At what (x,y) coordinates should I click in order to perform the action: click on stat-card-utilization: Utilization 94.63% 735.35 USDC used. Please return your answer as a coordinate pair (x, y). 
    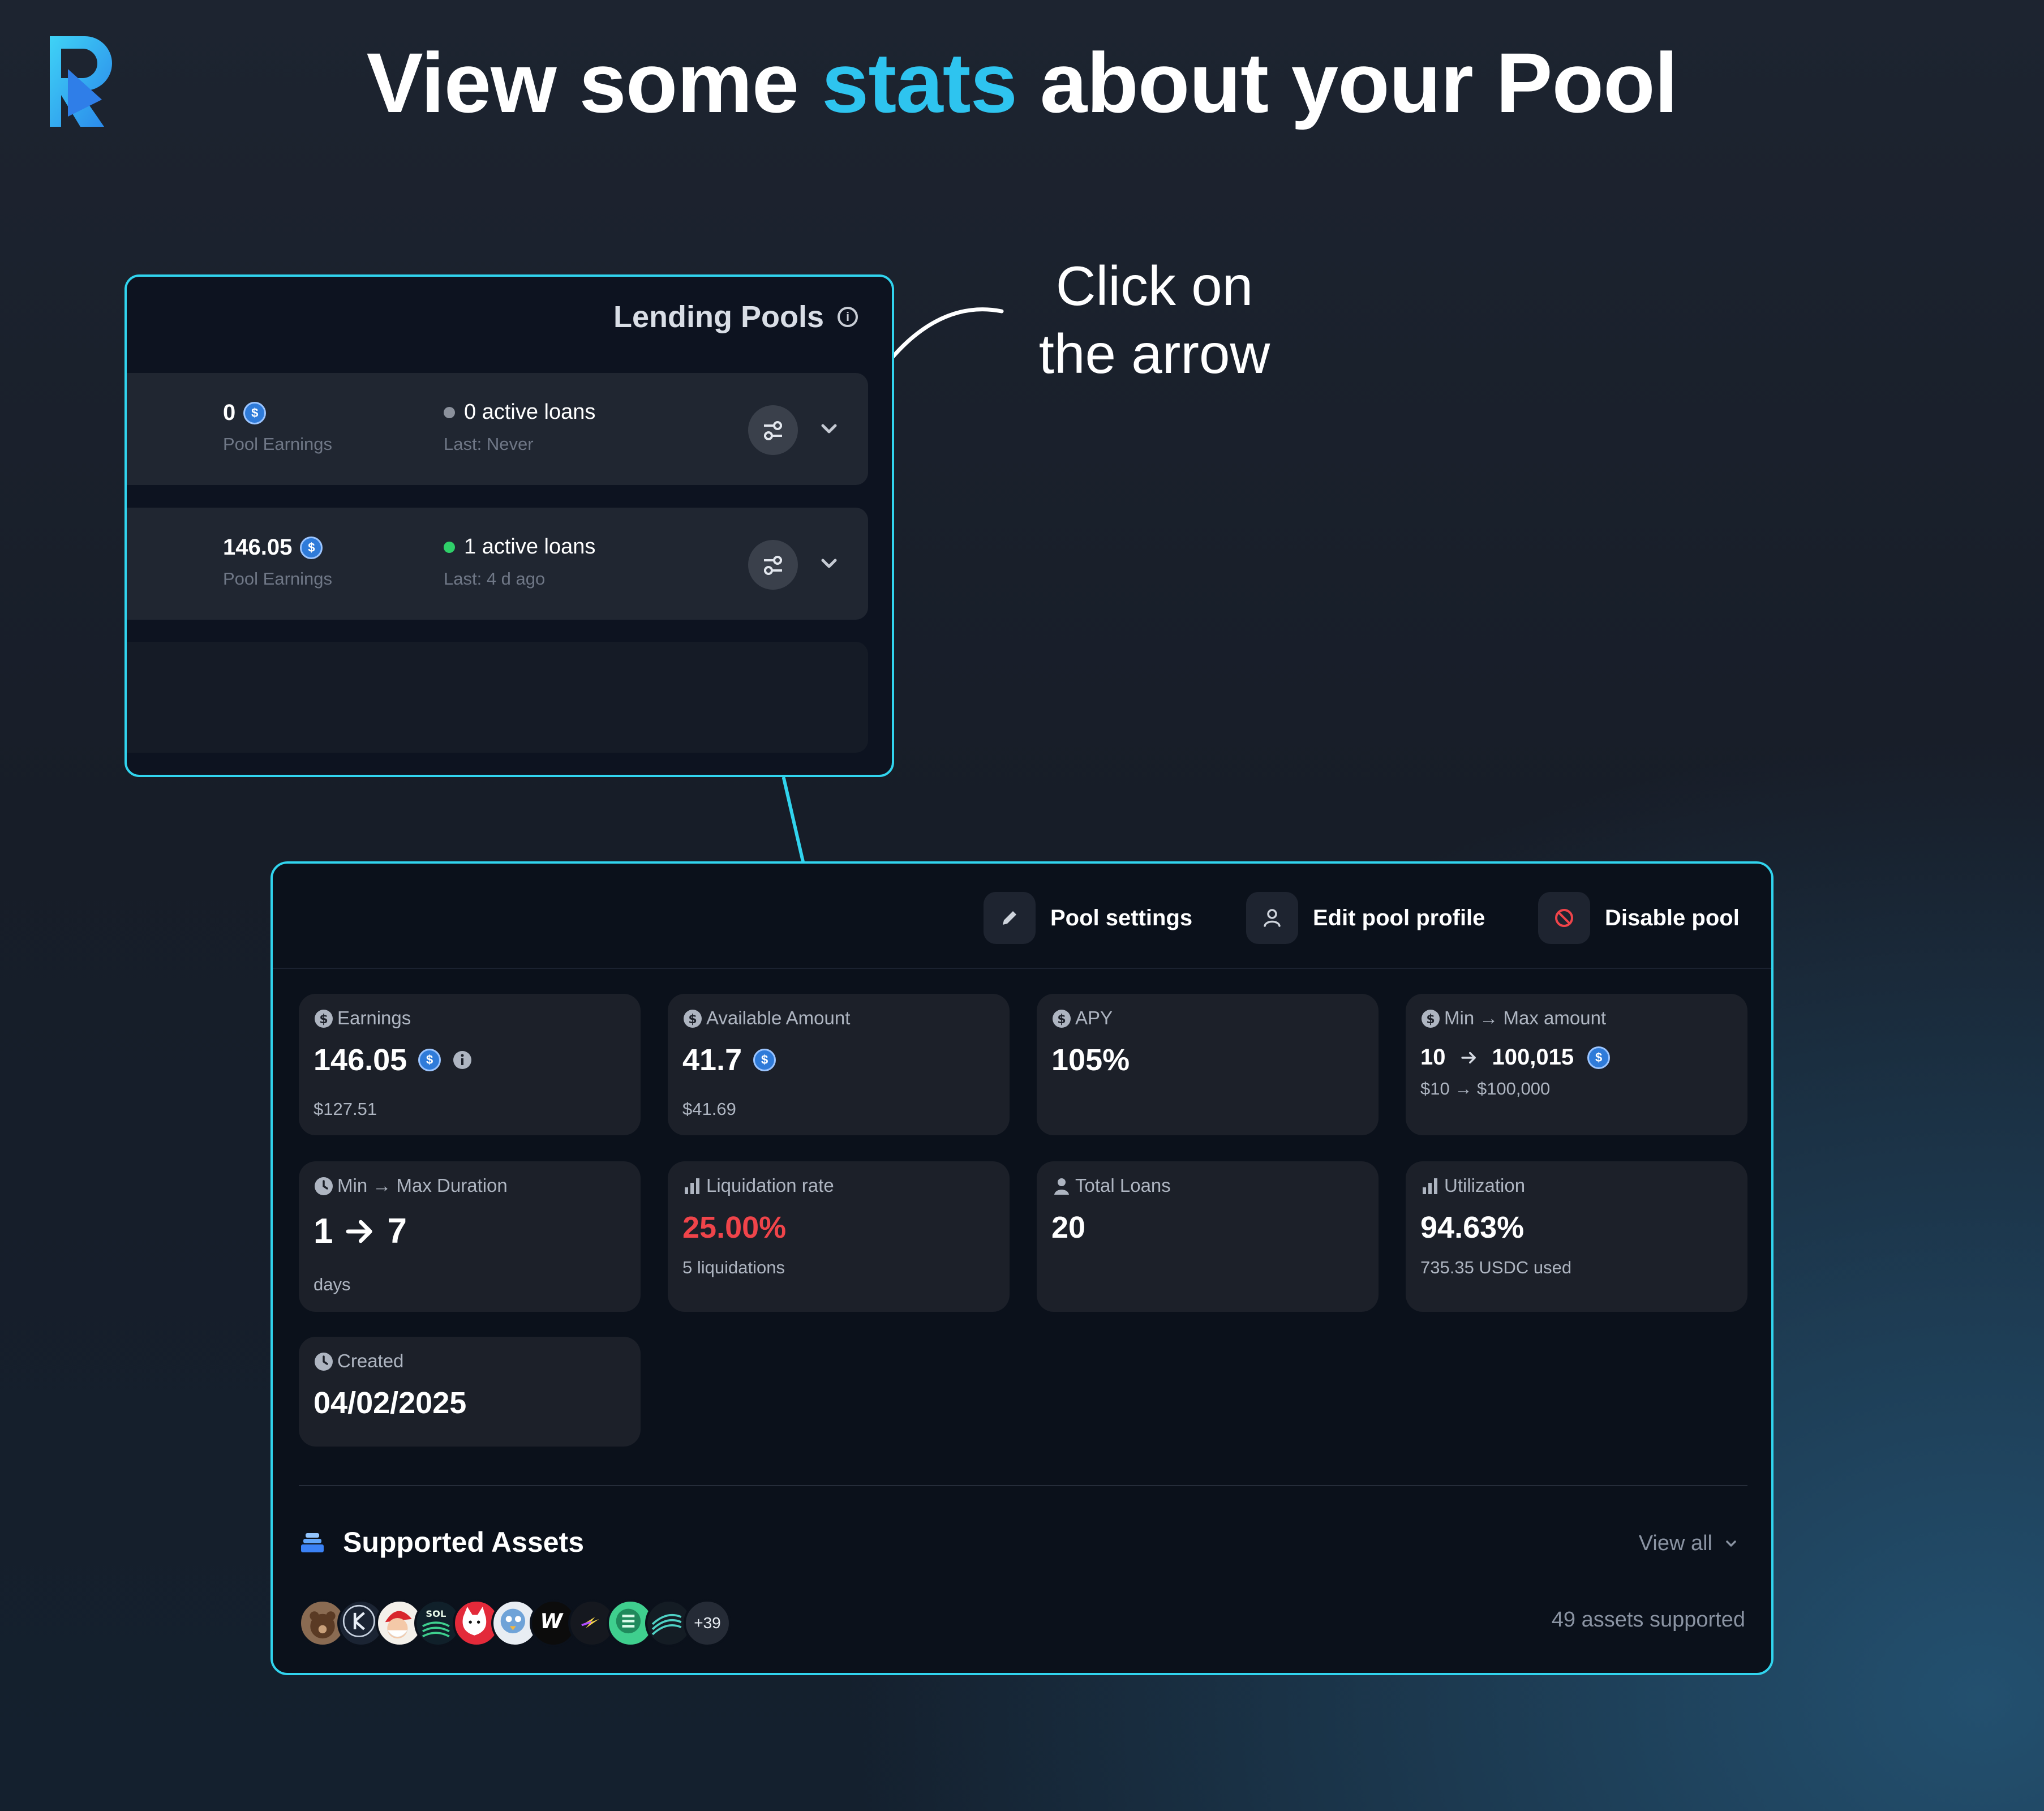
    Looking at the image, I should click on (1576, 1236).